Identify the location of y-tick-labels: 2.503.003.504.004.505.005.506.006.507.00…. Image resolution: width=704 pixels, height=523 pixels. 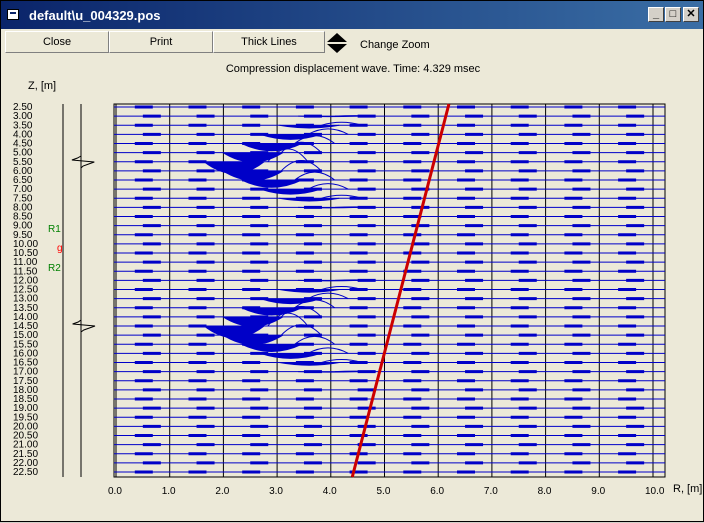
(25, 290).